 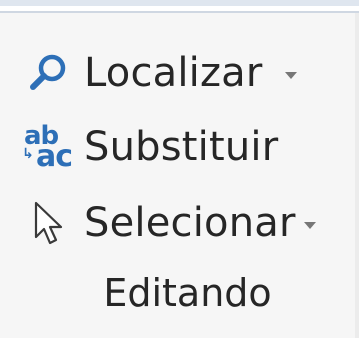 I want to click on replace-button: ab ↳ ac Substituir, so click(x=150, y=147).